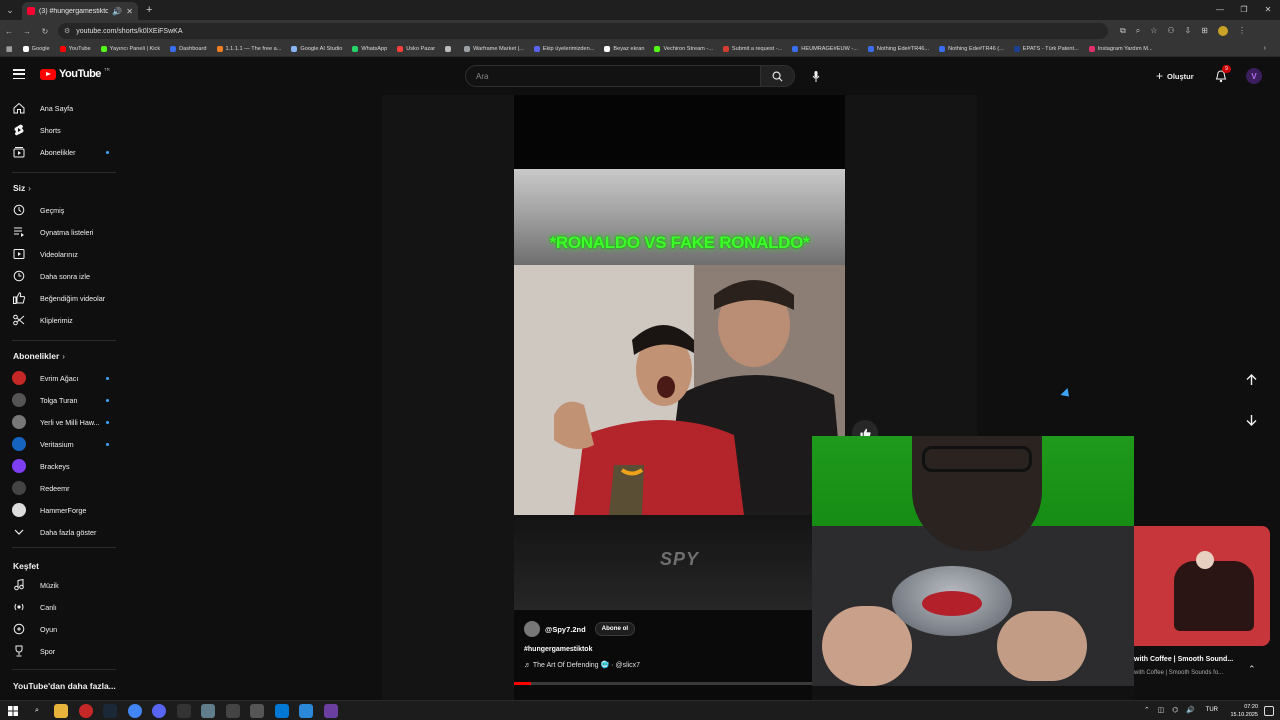 Image resolution: width=1280 pixels, height=720 pixels. Describe the element at coordinates (63, 210) in the screenshot. I see `sidebar-item: Geçmiş` at that location.